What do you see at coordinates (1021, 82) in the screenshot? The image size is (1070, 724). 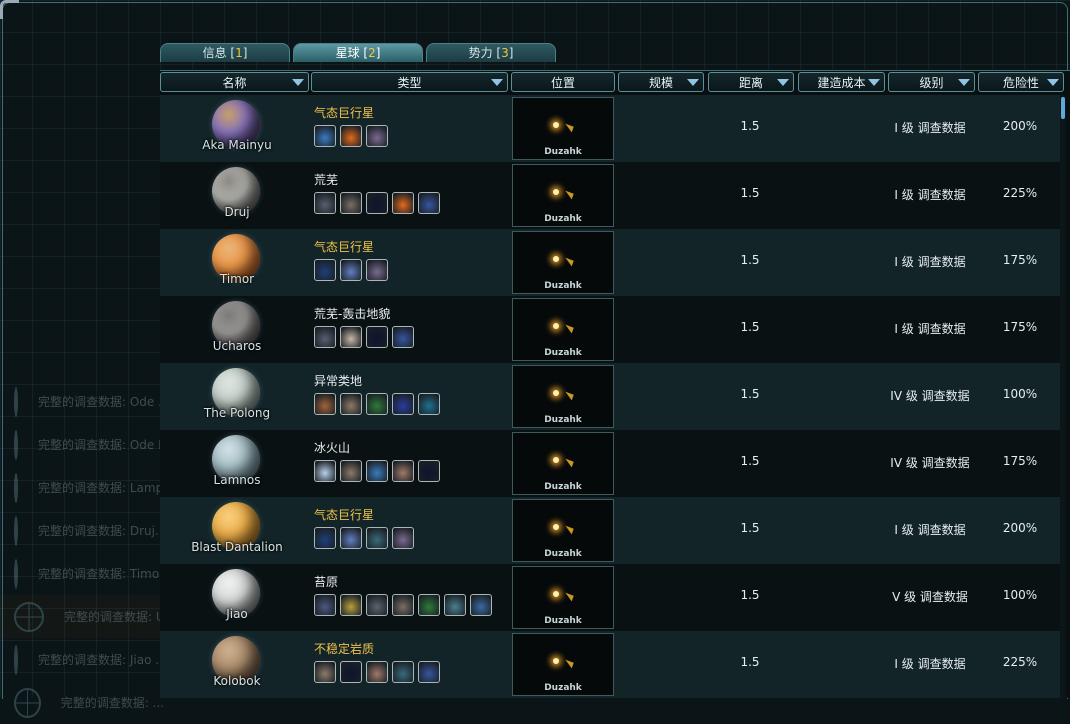 I see `col-danger-header: 危险性` at bounding box center [1021, 82].